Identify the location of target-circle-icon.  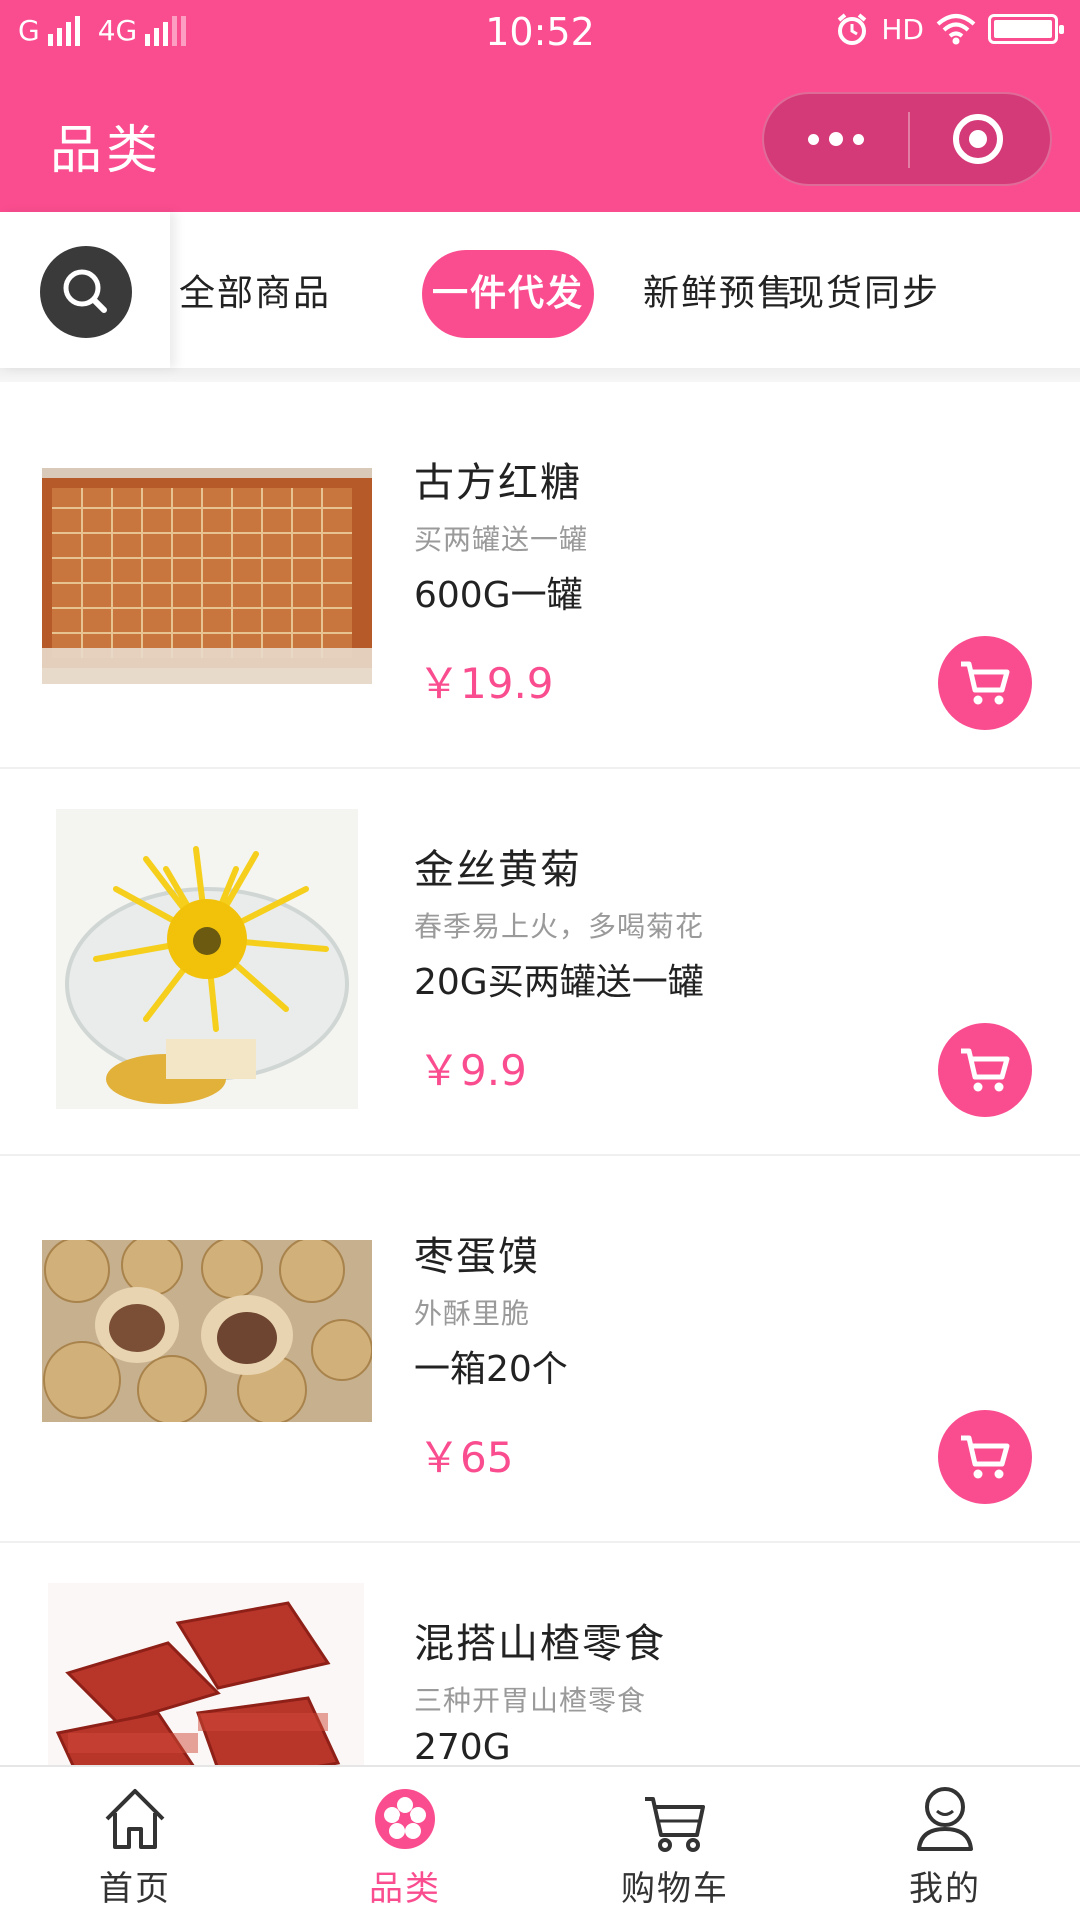
(978, 139).